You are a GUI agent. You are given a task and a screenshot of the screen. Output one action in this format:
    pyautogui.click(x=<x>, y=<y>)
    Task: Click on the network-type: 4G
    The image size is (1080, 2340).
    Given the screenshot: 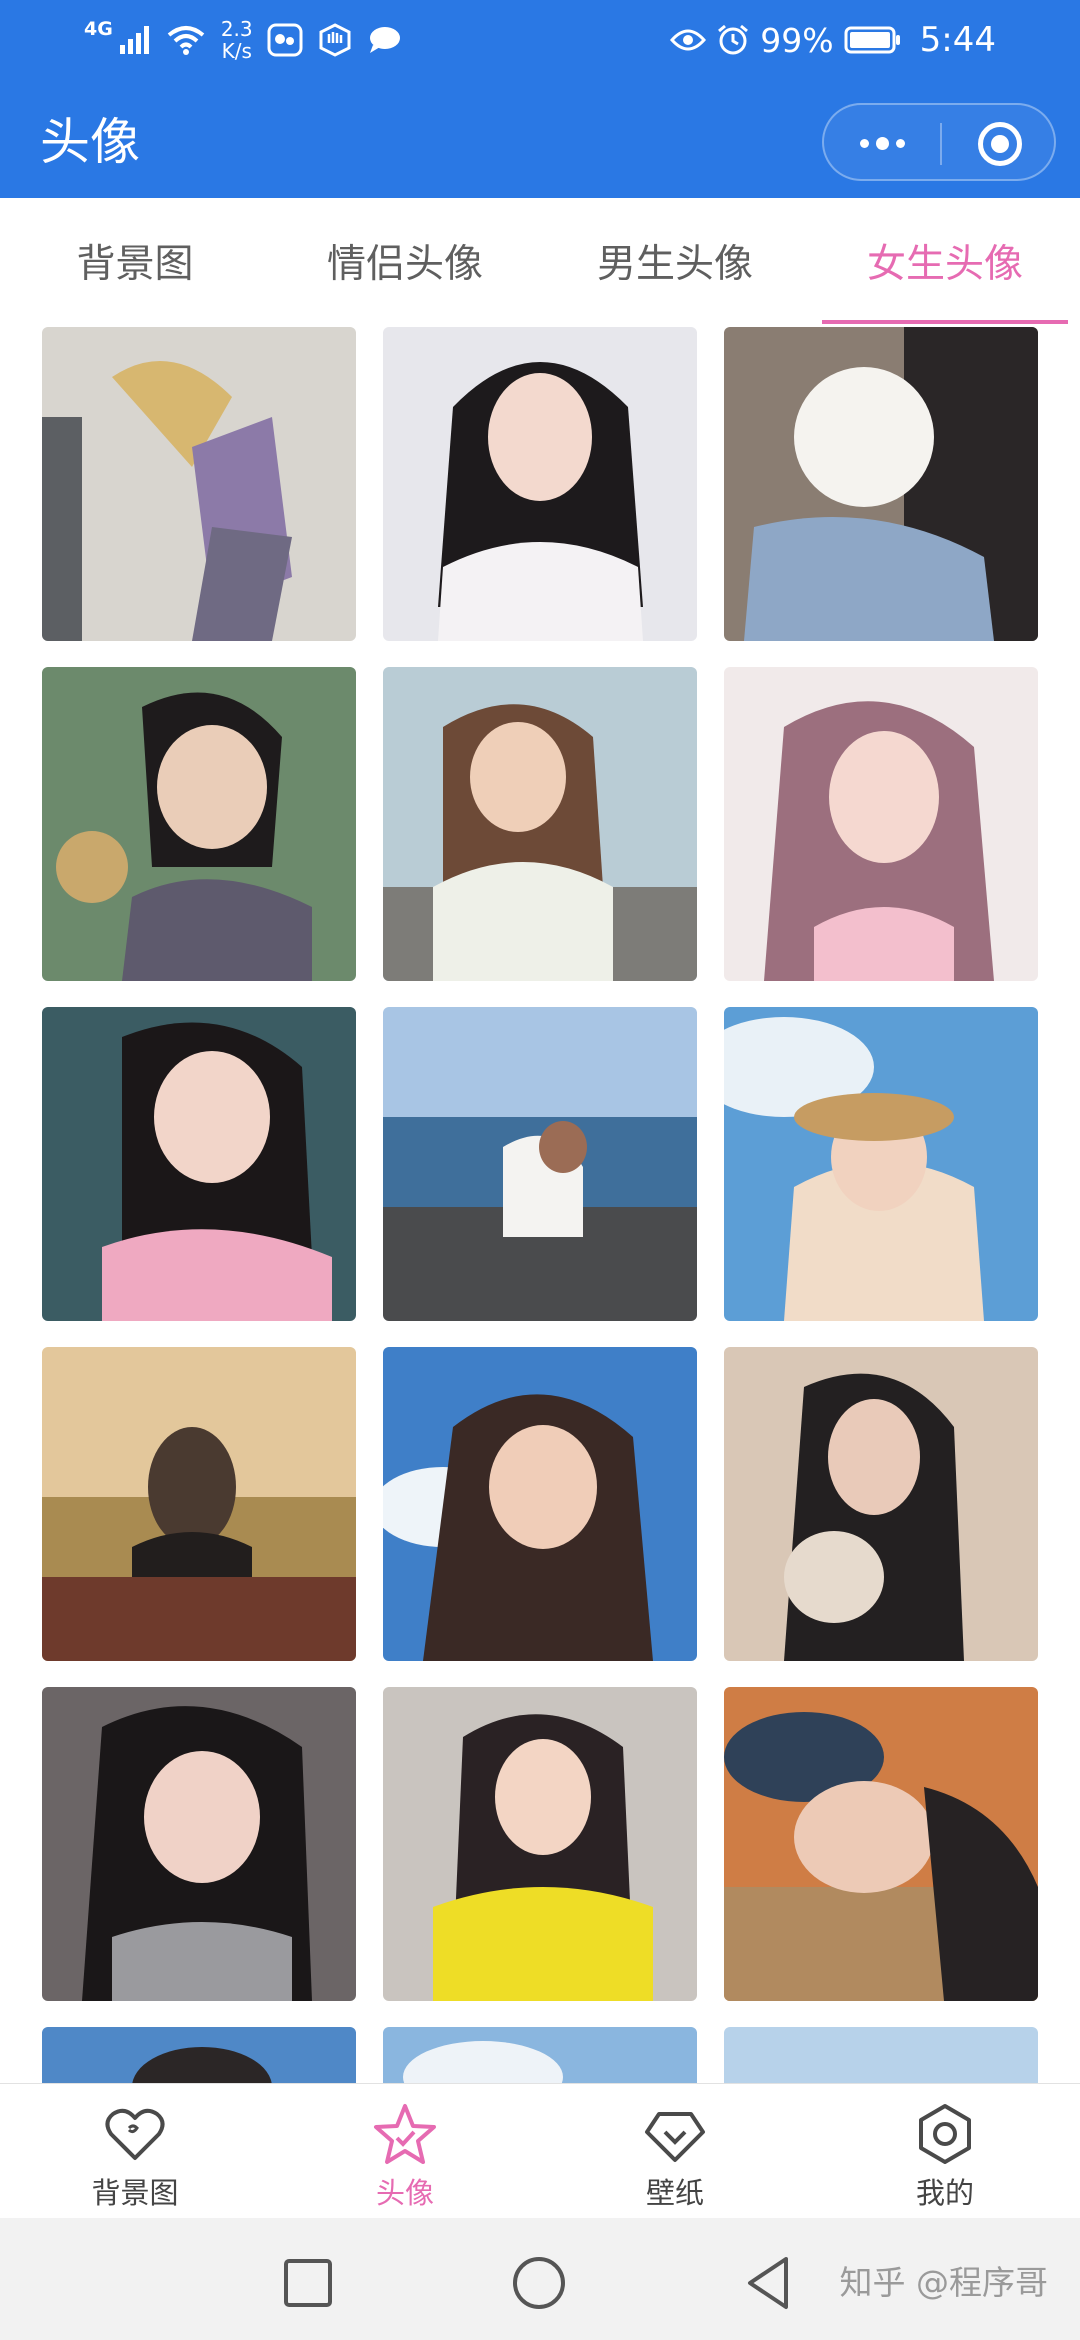 What is the action you would take?
    pyautogui.click(x=98, y=29)
    